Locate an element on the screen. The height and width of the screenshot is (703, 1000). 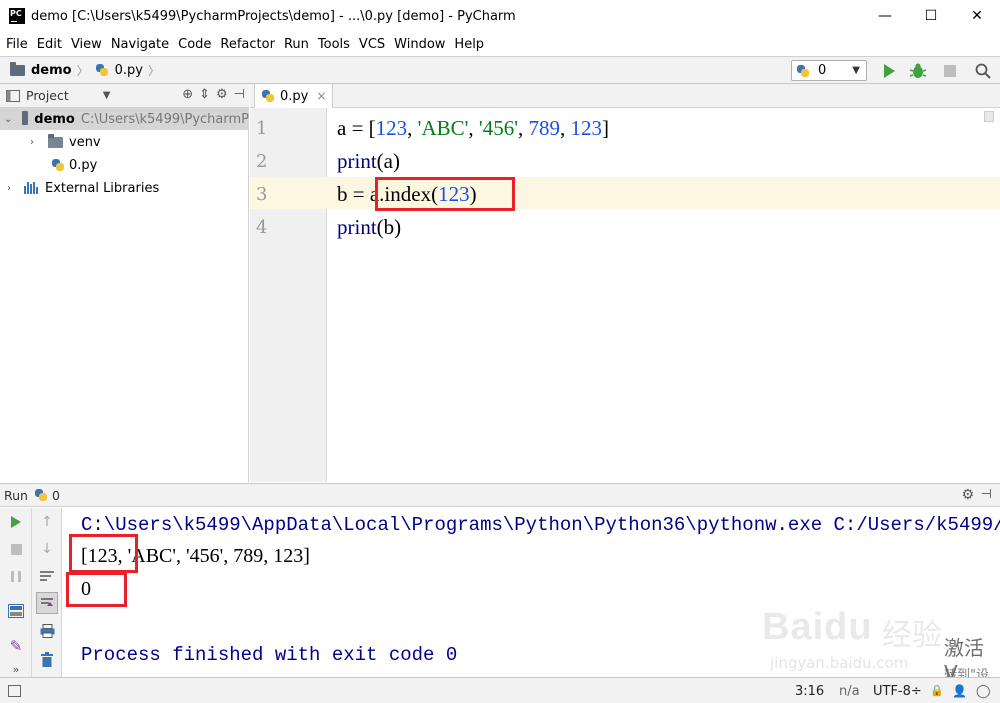
menu-refactor: Refactor is located at coordinates (247, 44).